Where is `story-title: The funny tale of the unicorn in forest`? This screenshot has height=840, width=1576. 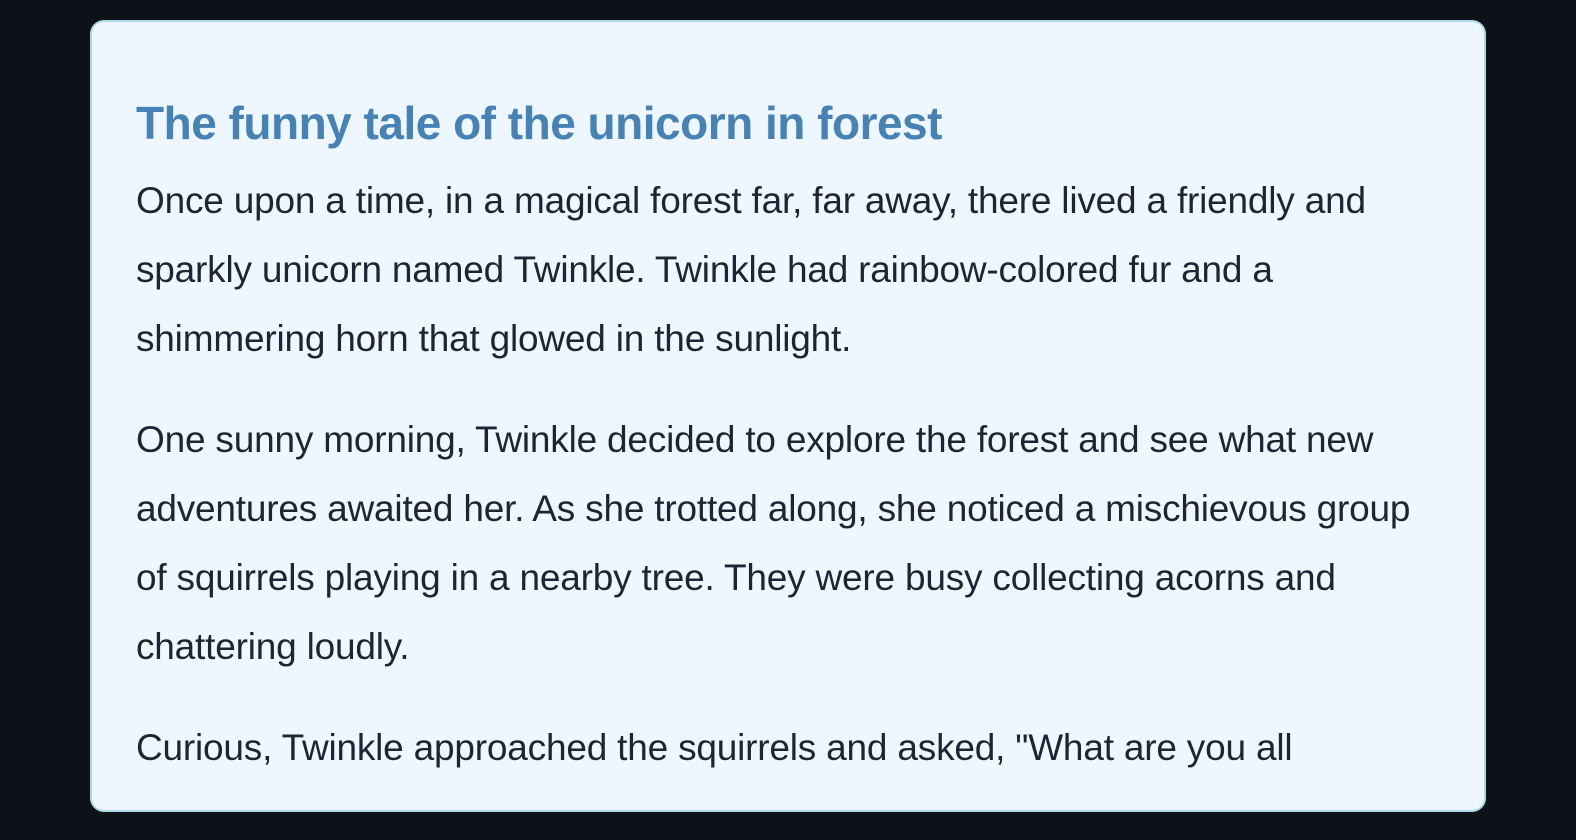
story-title: The funny tale of the unicorn in forest is located at coordinates (539, 123).